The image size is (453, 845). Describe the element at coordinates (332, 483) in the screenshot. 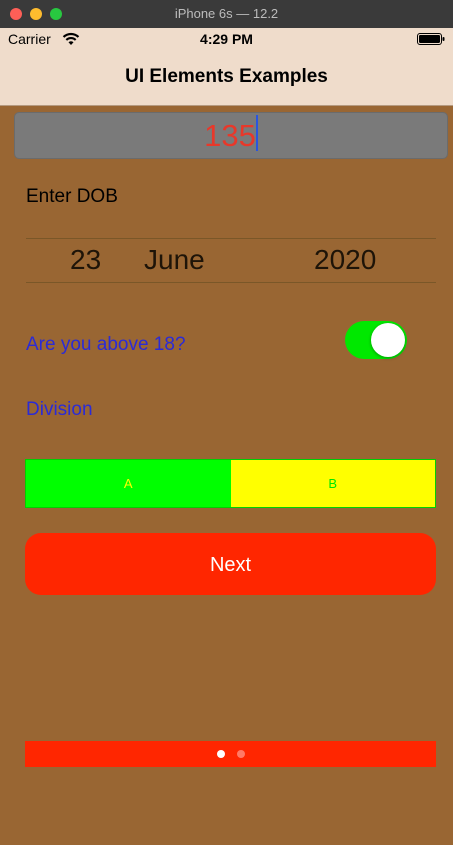

I see `segment-b: B` at that location.